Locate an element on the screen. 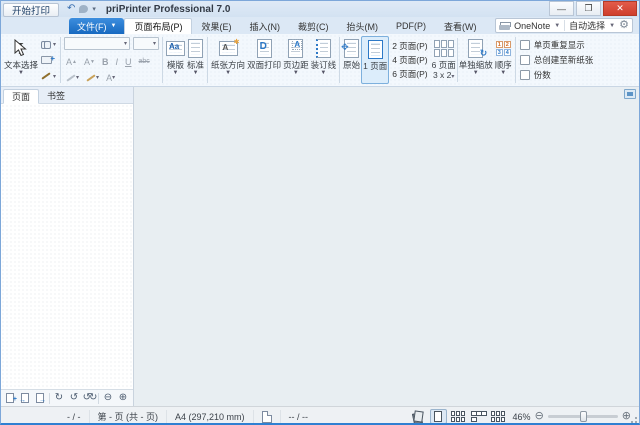 The width and height of the screenshot is (640, 425). rotate-ccw-button: ↺ is located at coordinates (74, 398).